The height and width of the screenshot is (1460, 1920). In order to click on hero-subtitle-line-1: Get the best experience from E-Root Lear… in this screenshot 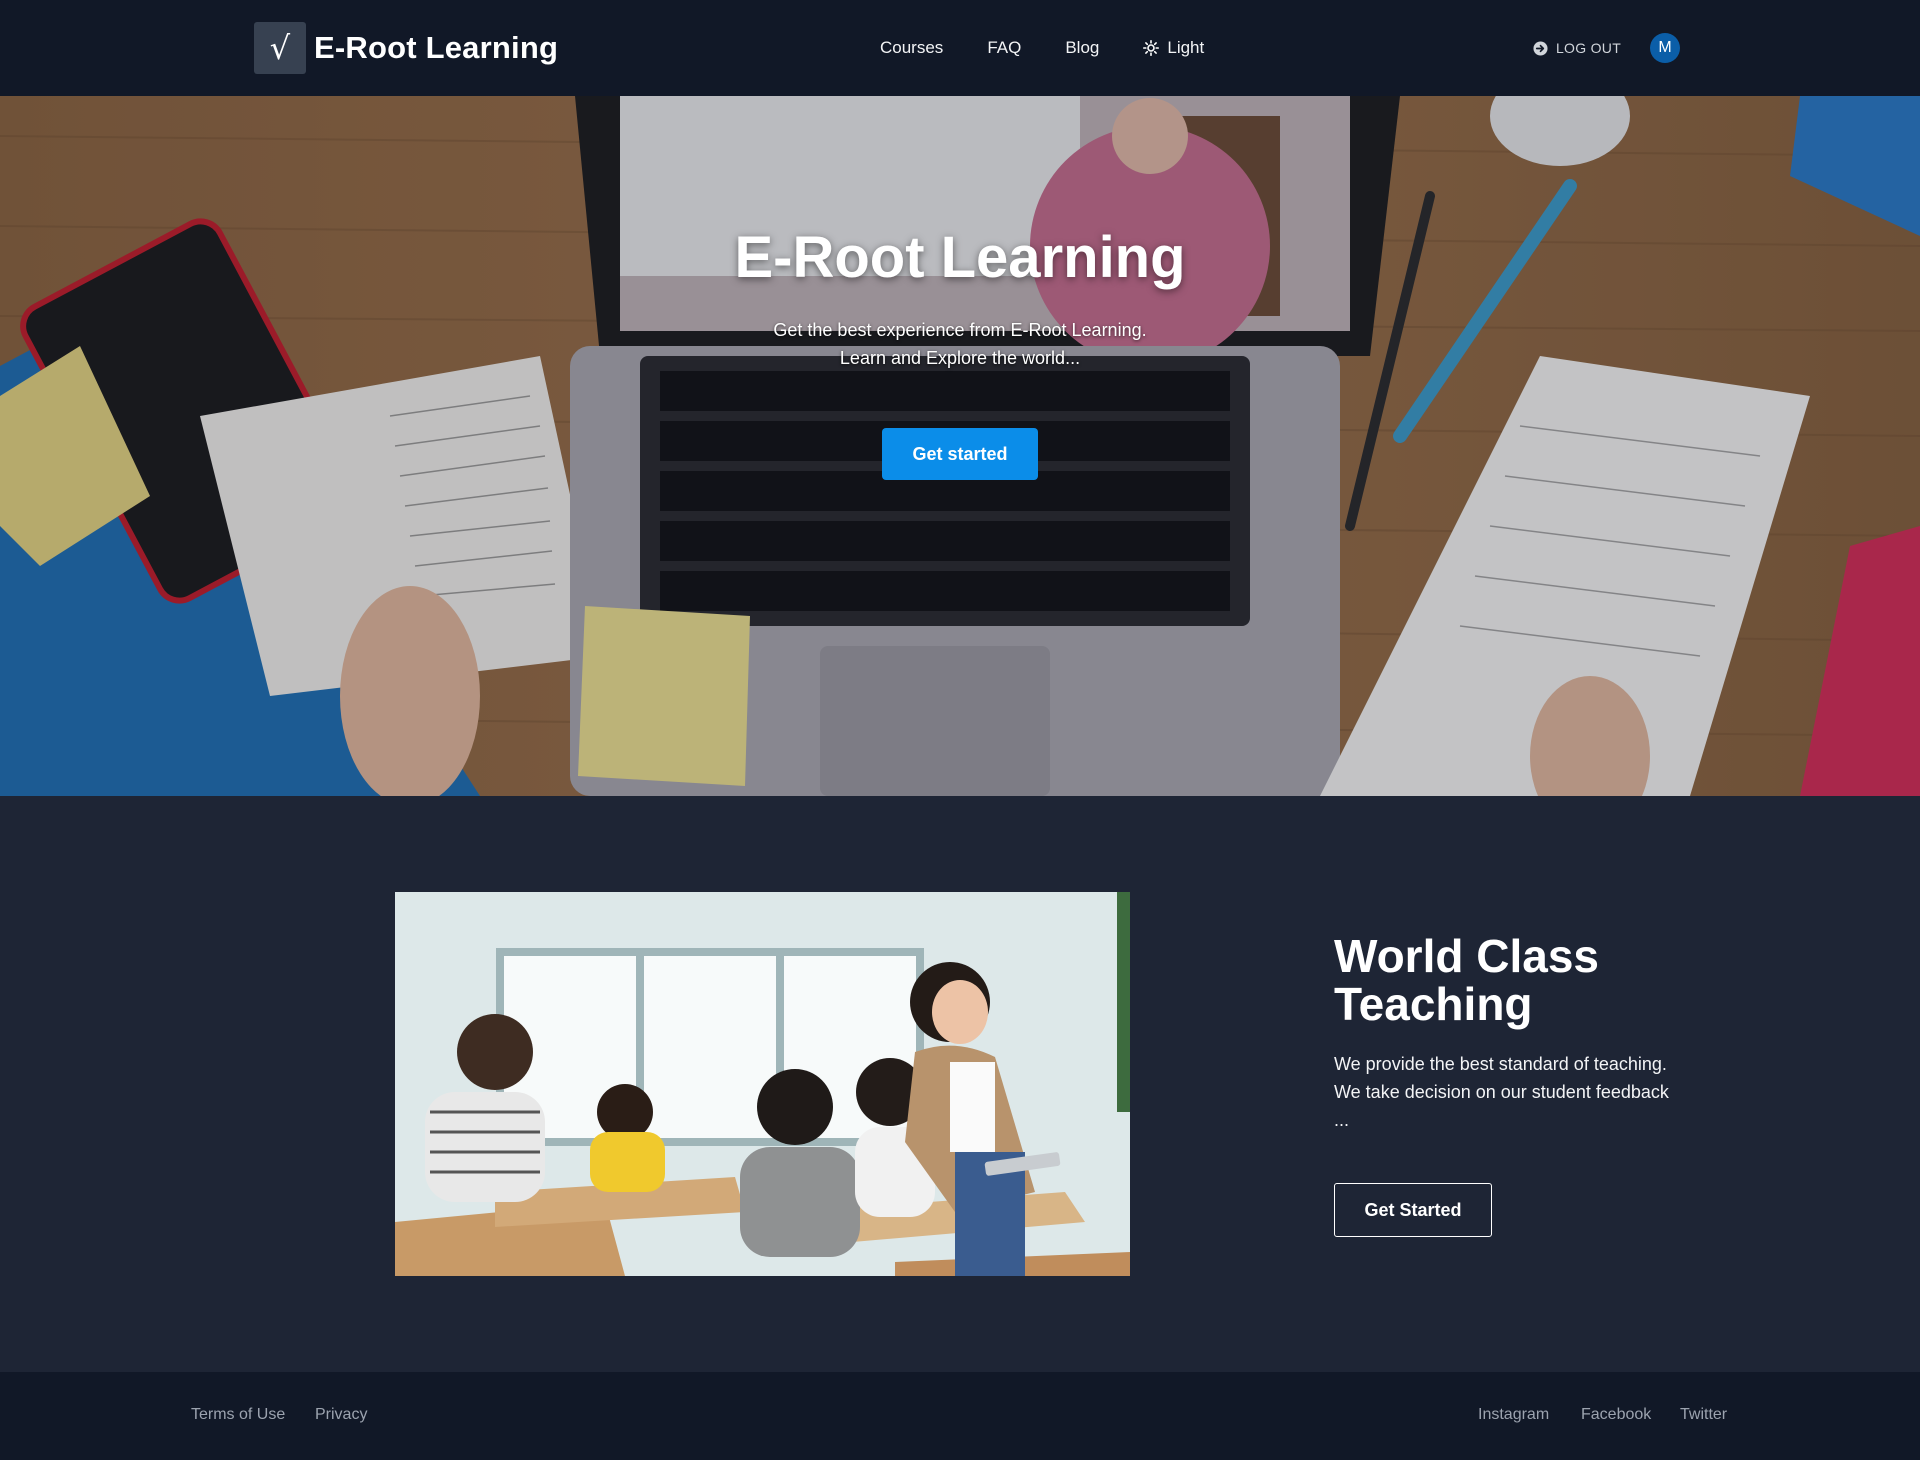, I will do `click(960, 330)`.